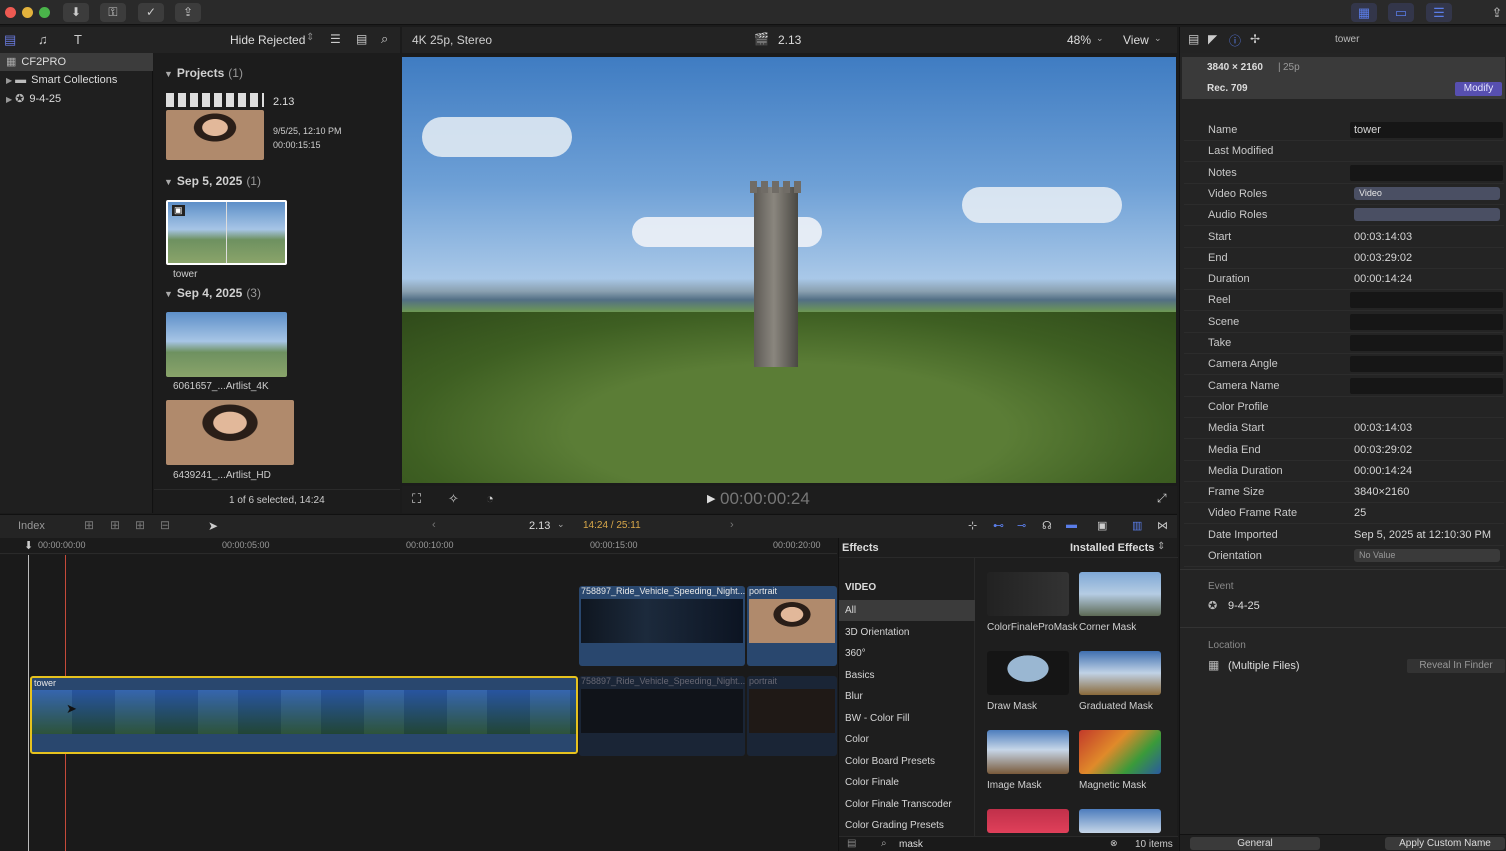  Describe the element at coordinates (490, 498) in the screenshot. I see `retime-icon: ◔` at that location.